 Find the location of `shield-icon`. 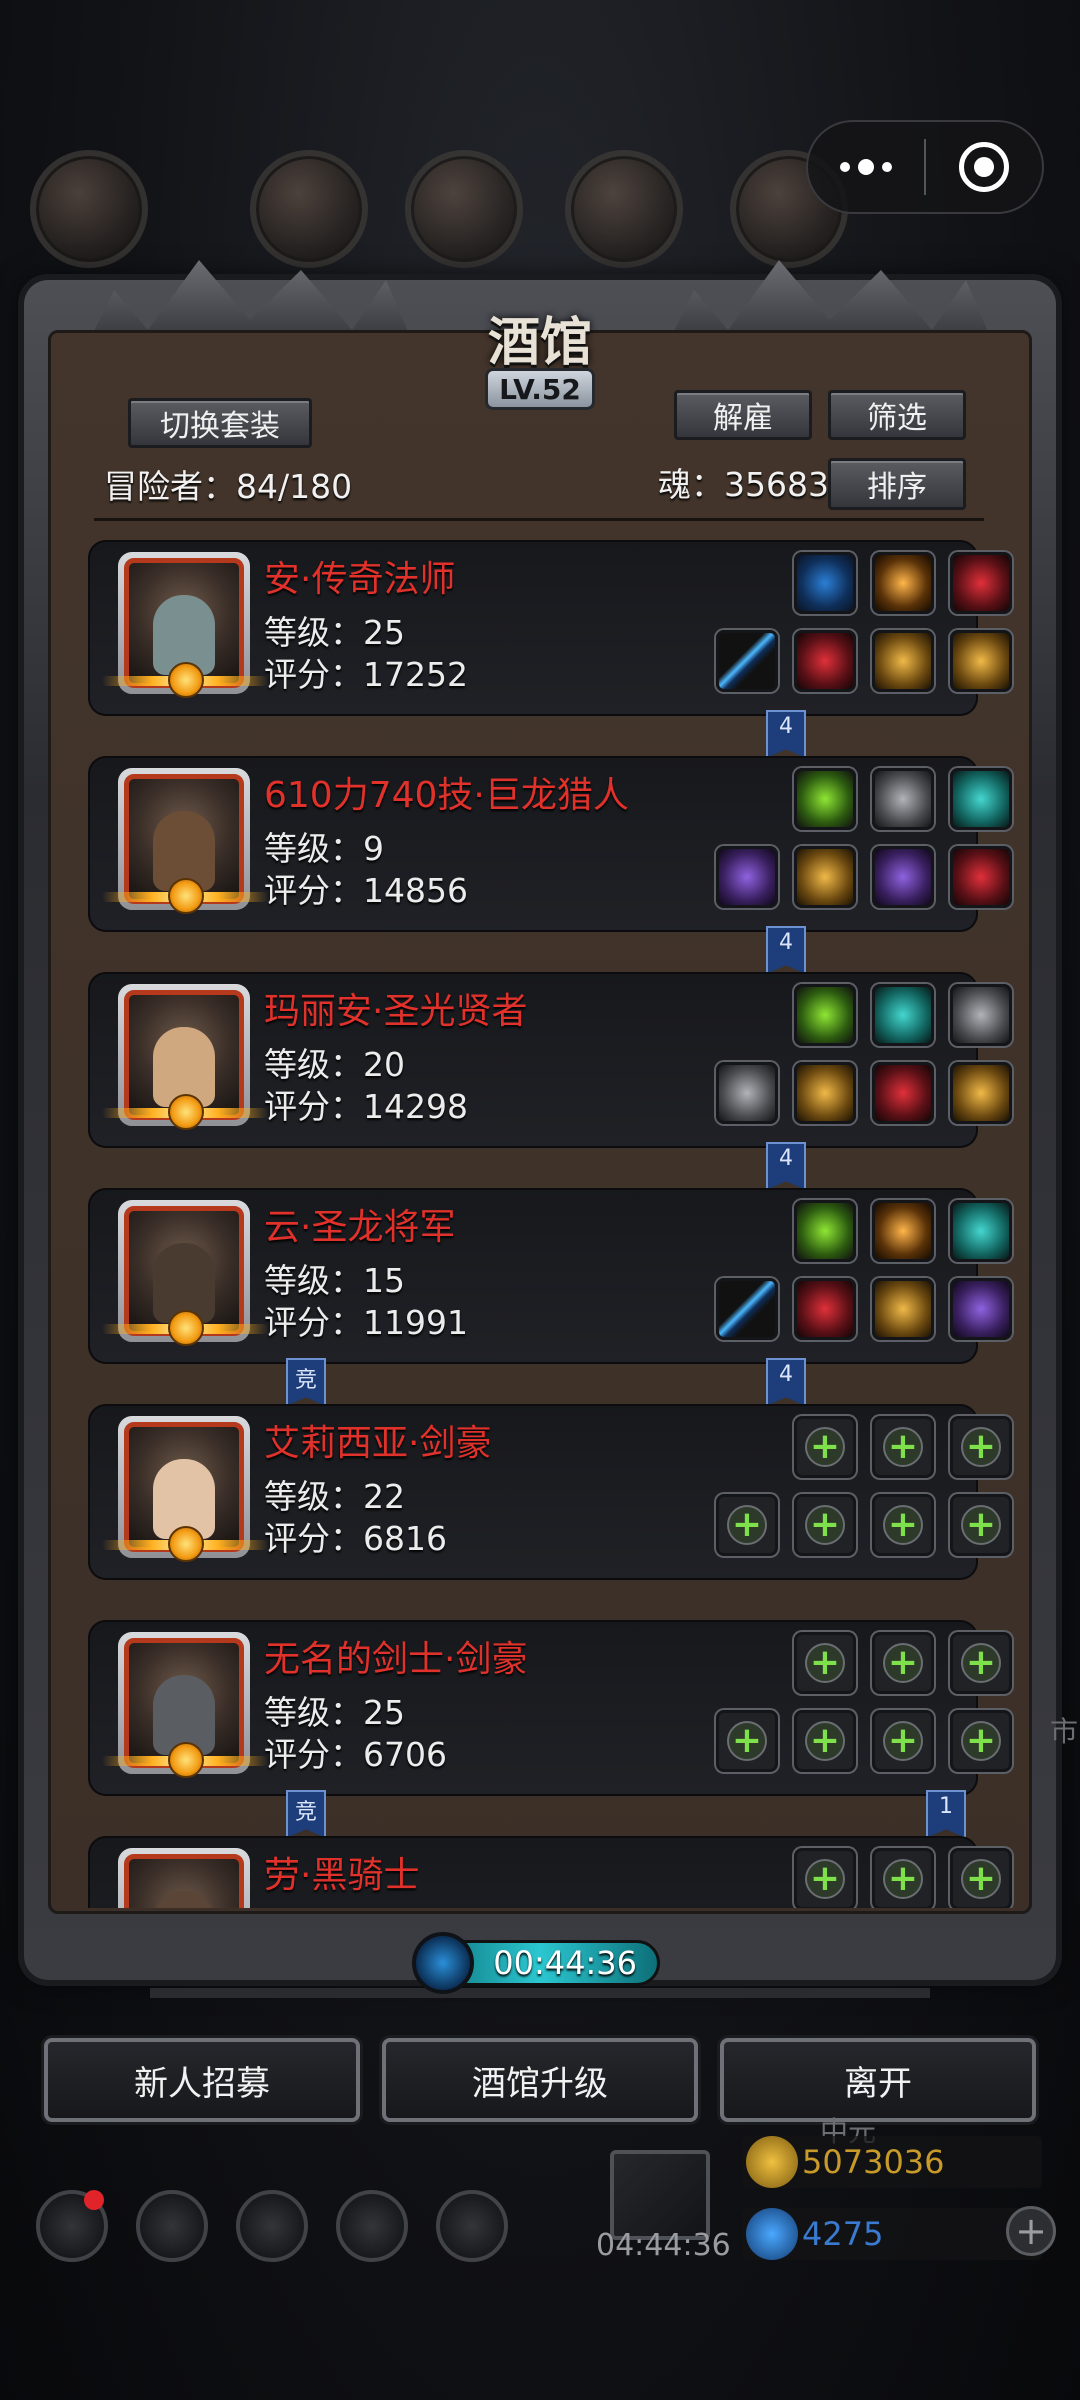

shield-icon is located at coordinates (981, 877).